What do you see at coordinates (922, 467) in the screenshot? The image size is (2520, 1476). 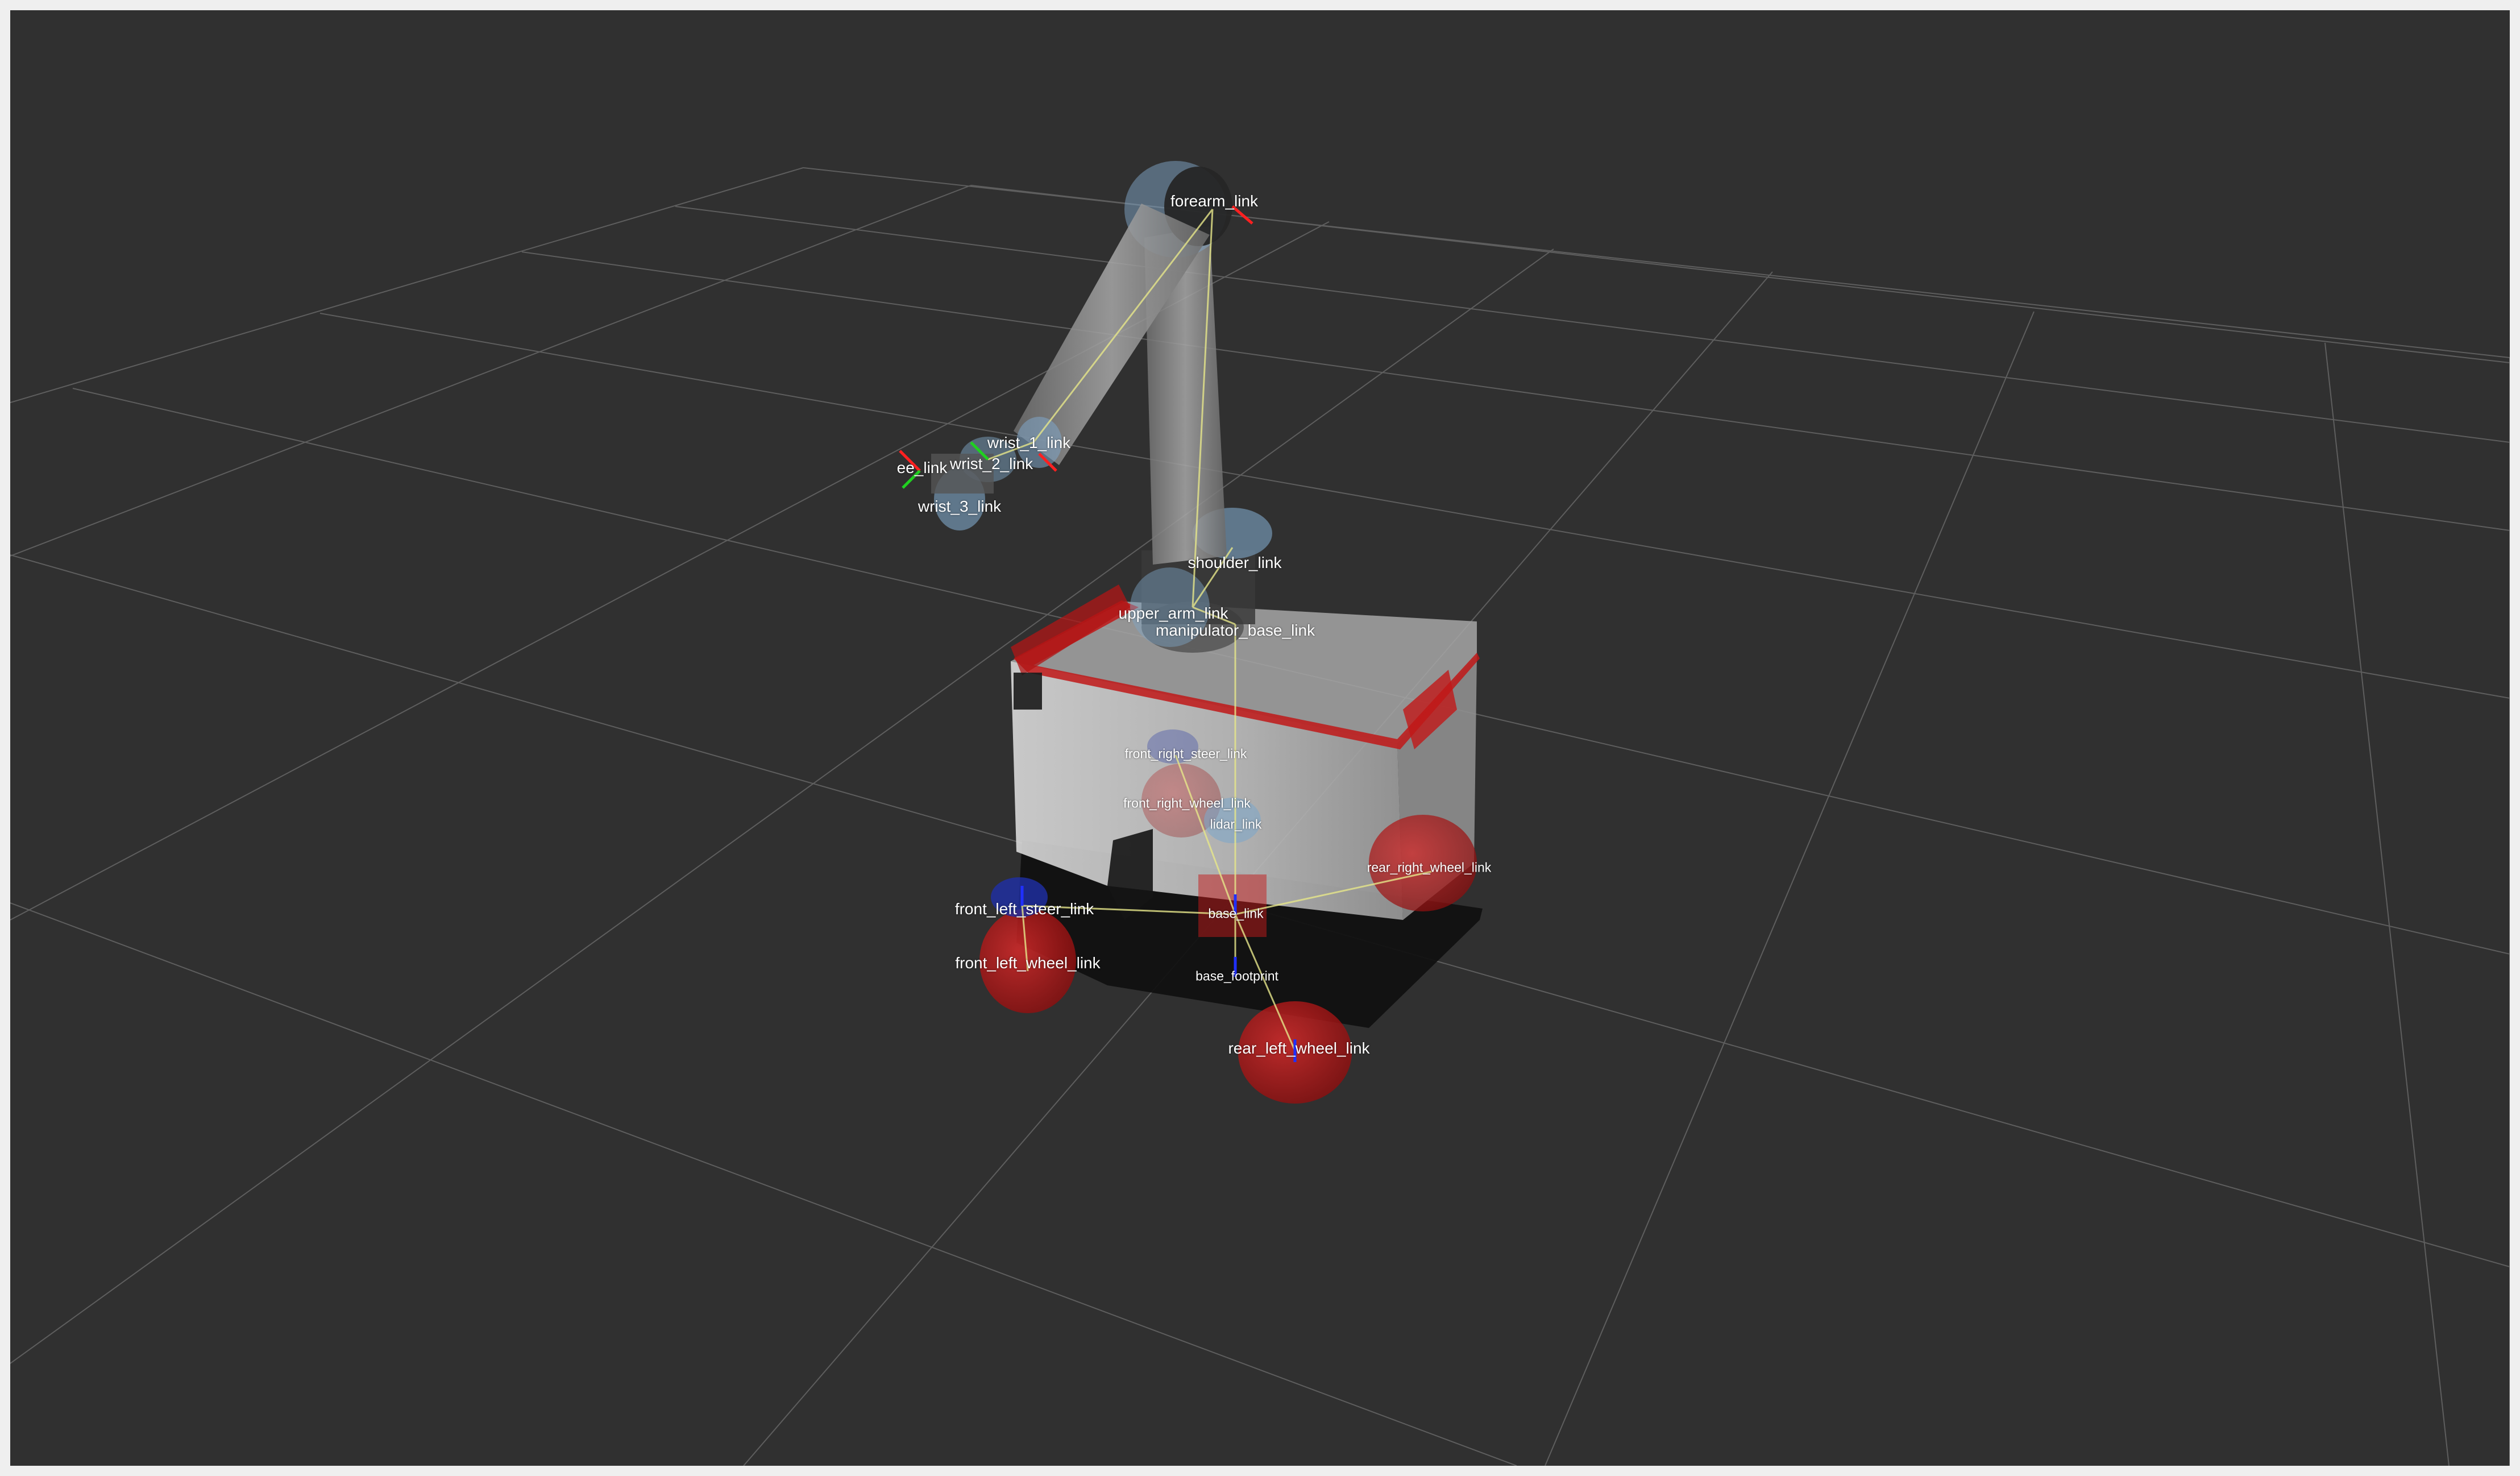 I see `frame-label-ee-link: ee_link` at bounding box center [922, 467].